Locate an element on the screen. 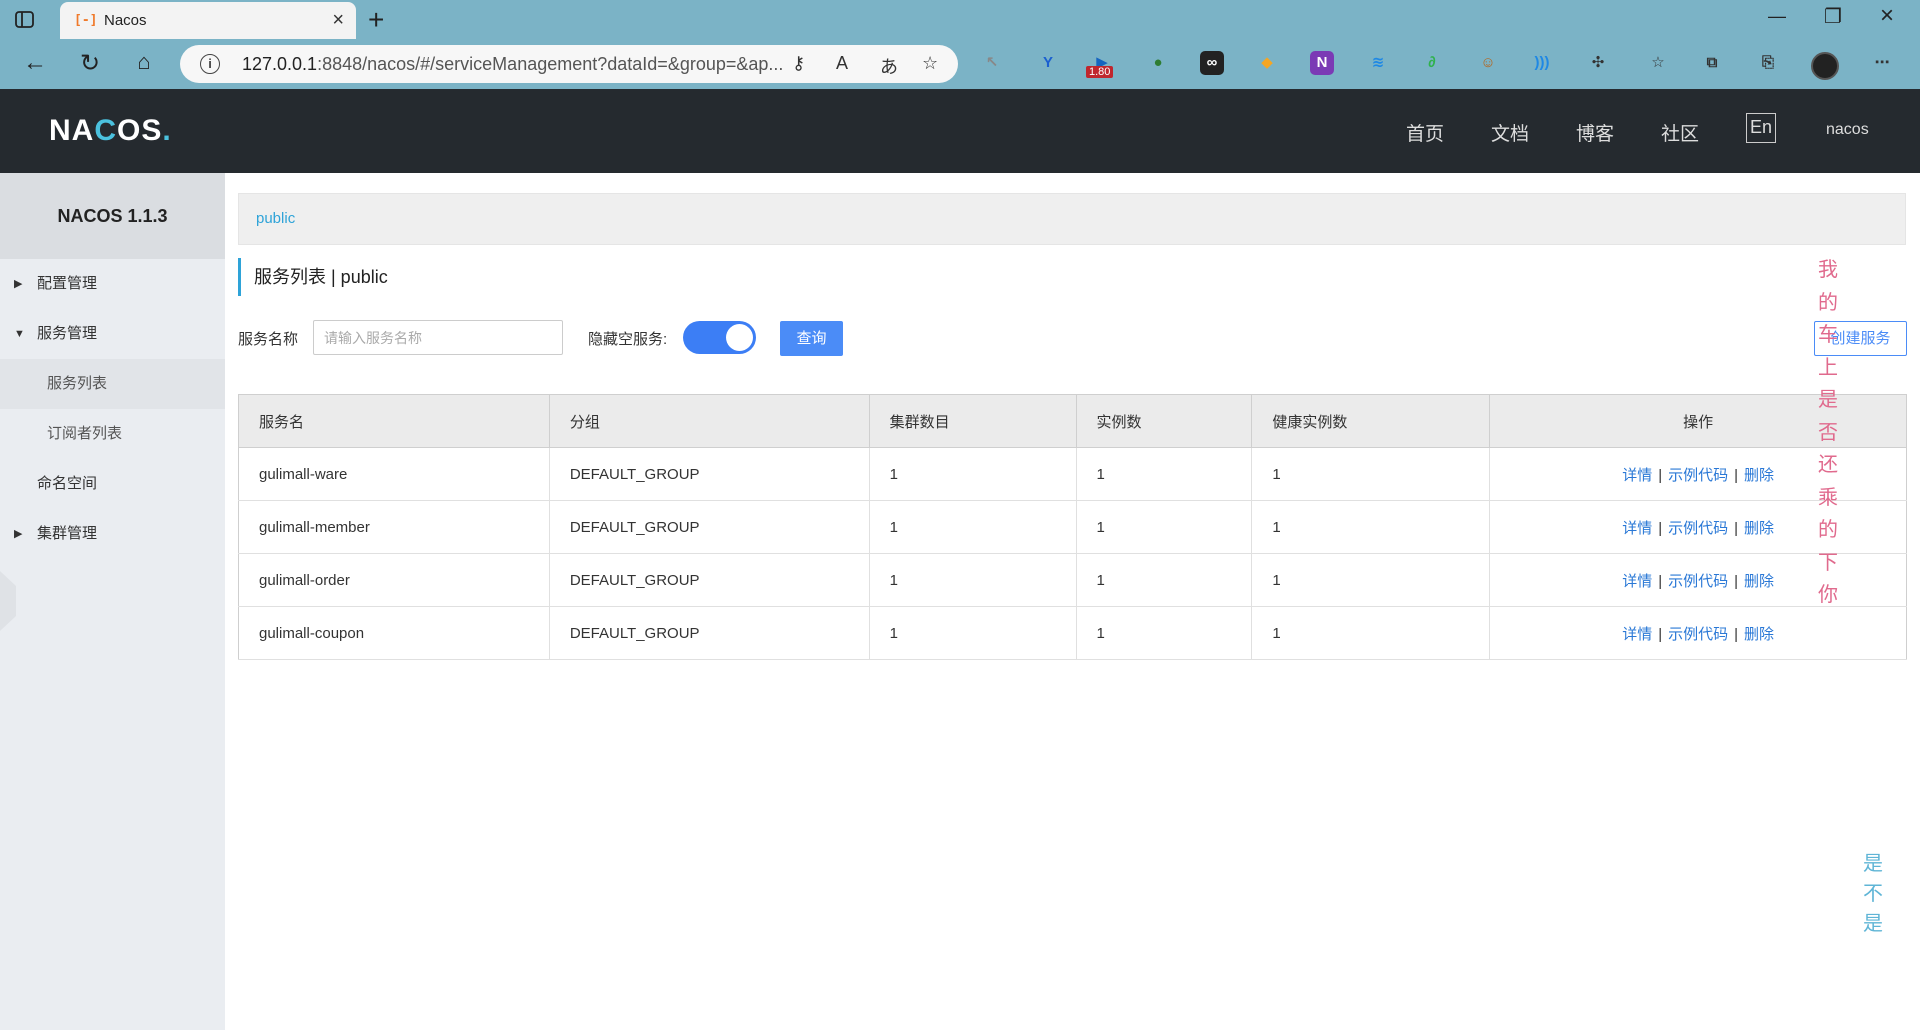 The image size is (1920, 1030). floating-text-overlay-pink: 我的车上是否还乘的下你 is located at coordinates (1828, 431).